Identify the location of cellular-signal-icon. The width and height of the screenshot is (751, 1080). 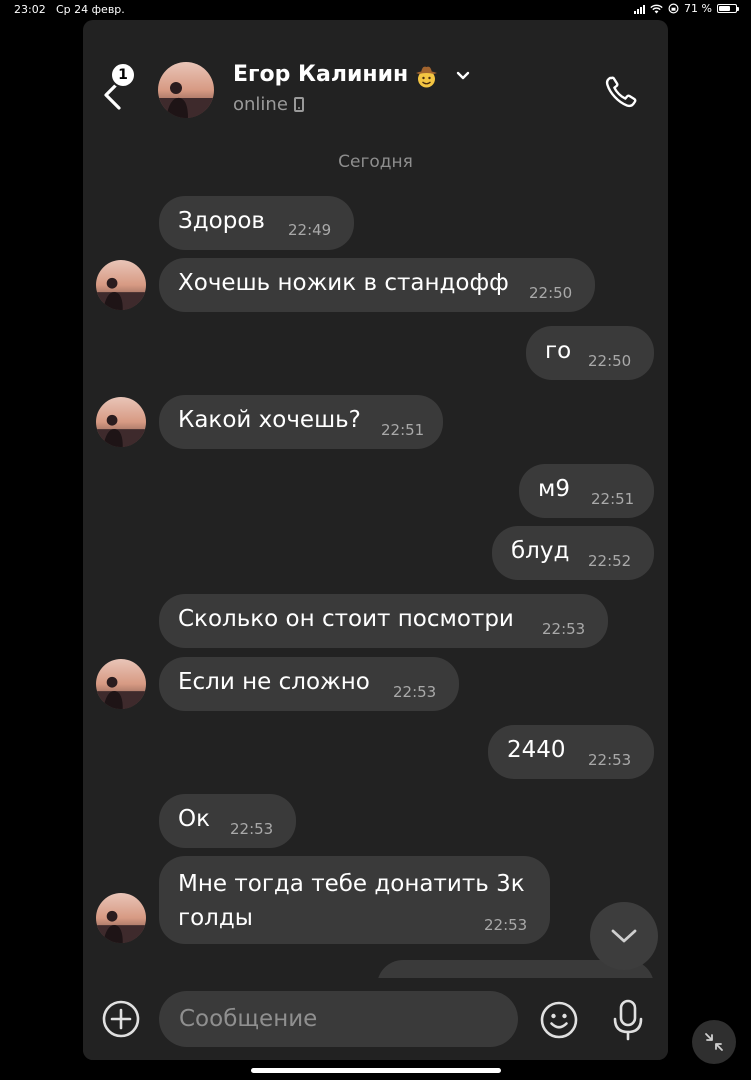
(640, 9).